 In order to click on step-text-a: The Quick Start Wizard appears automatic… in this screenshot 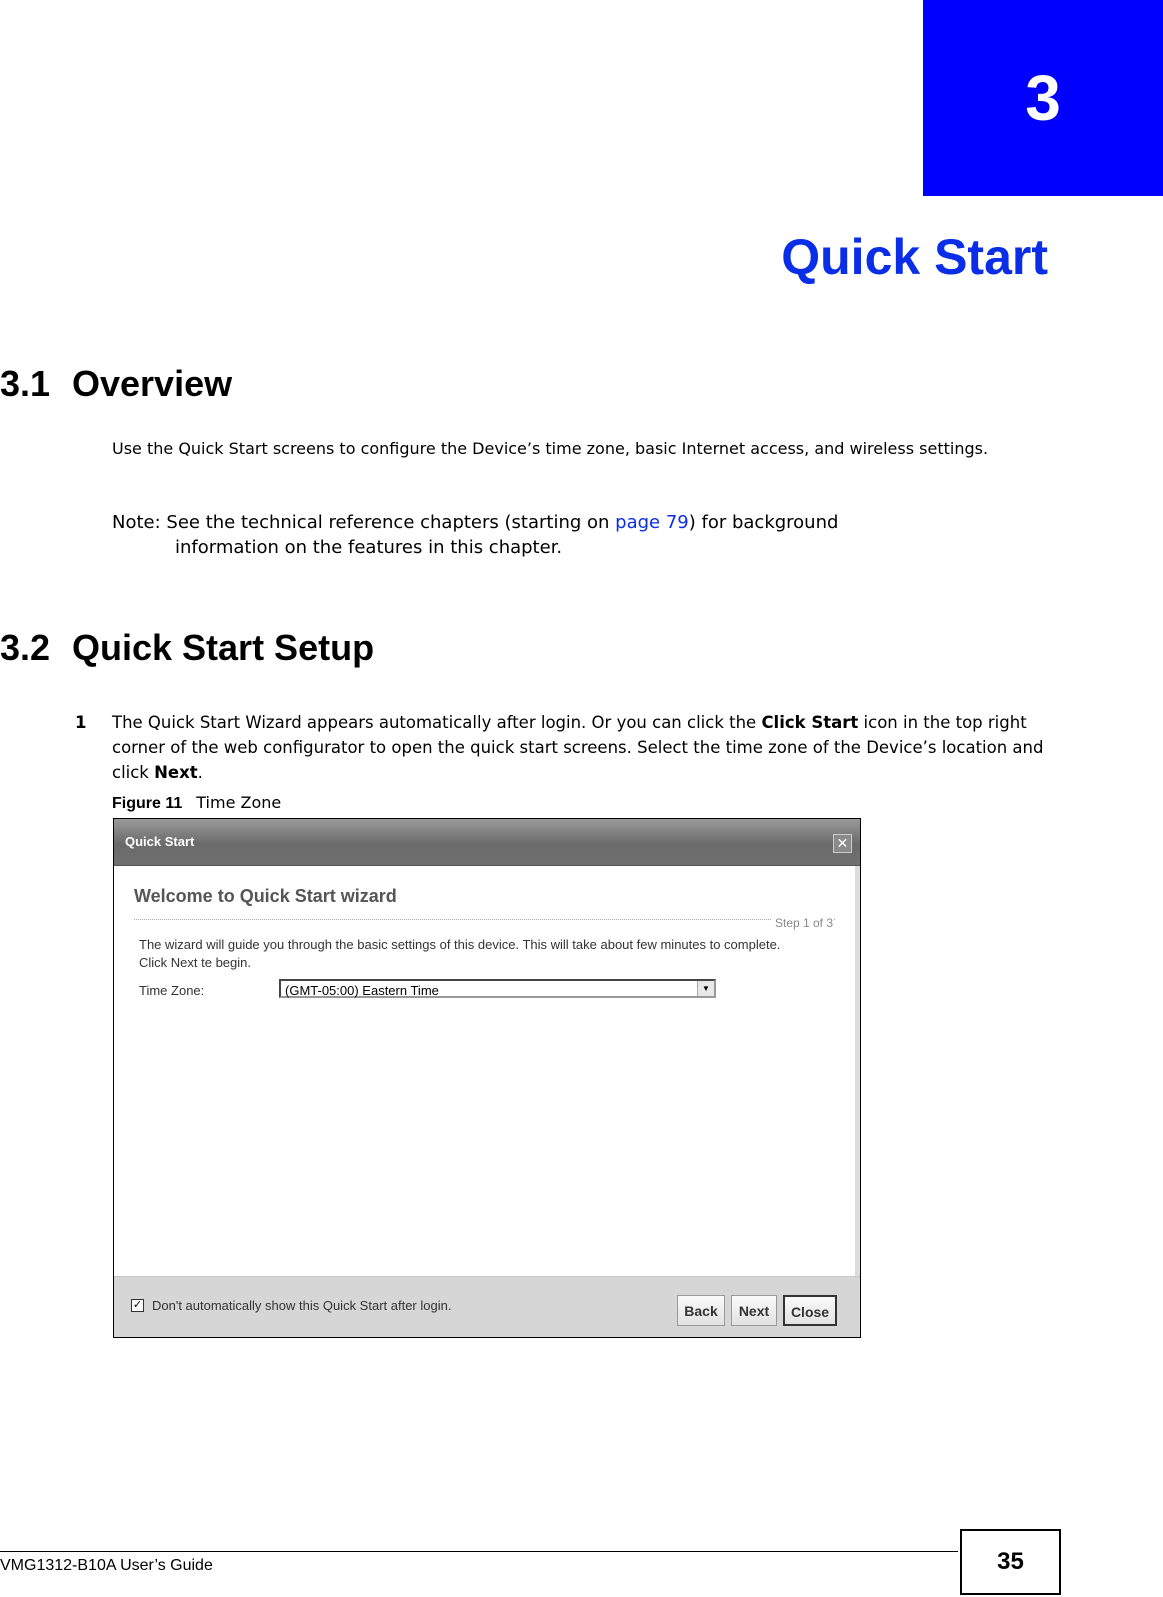, I will do `click(437, 722)`.